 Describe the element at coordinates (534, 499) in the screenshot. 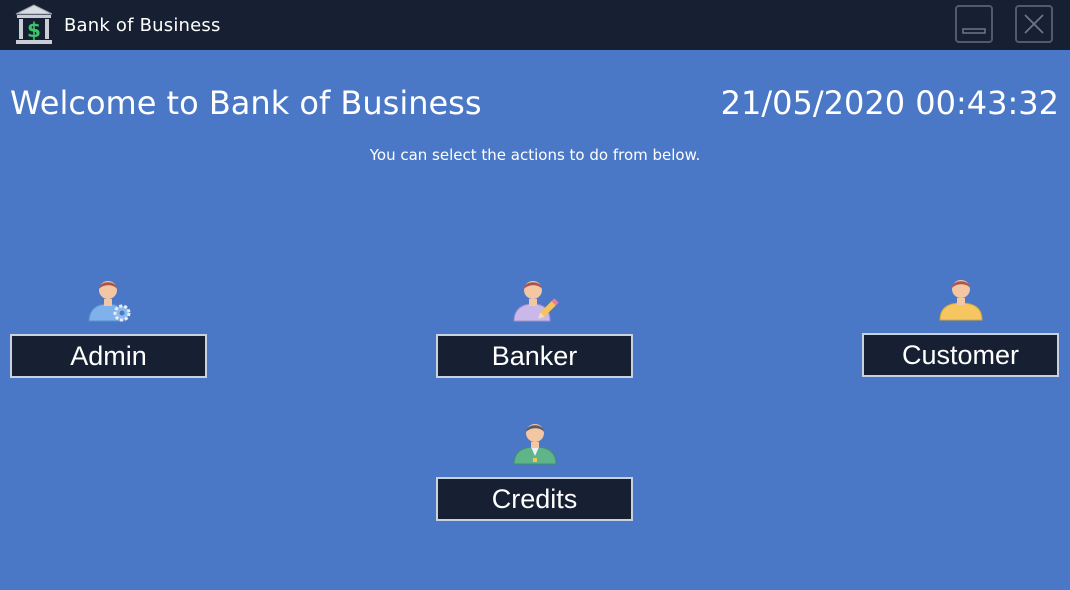

I see `credits-button: Credits` at that location.